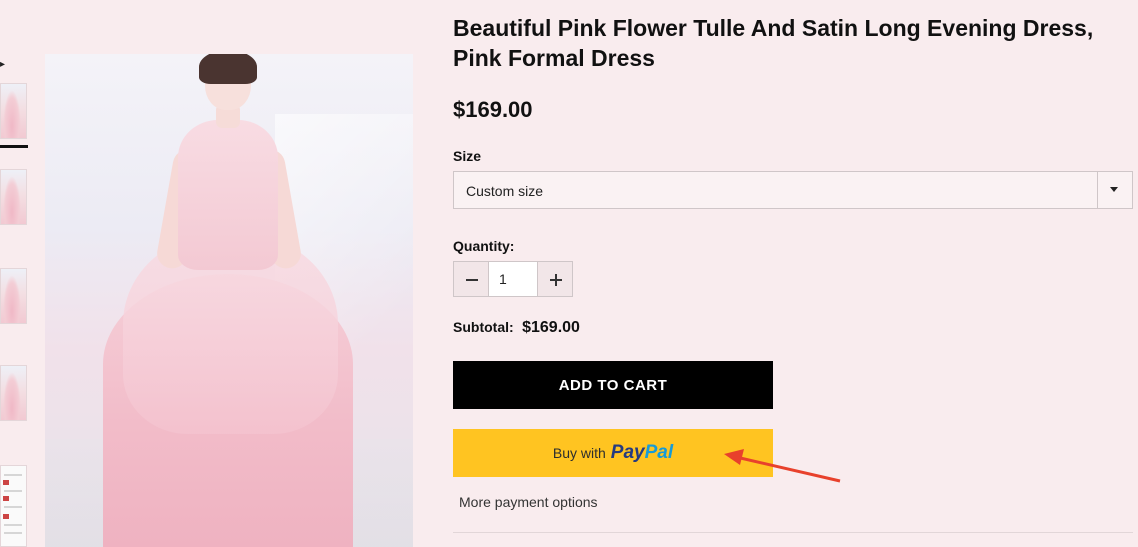 This screenshot has width=1138, height=547. What do you see at coordinates (613, 385) in the screenshot?
I see `add-to-cart-button: ADD TO CART` at bounding box center [613, 385].